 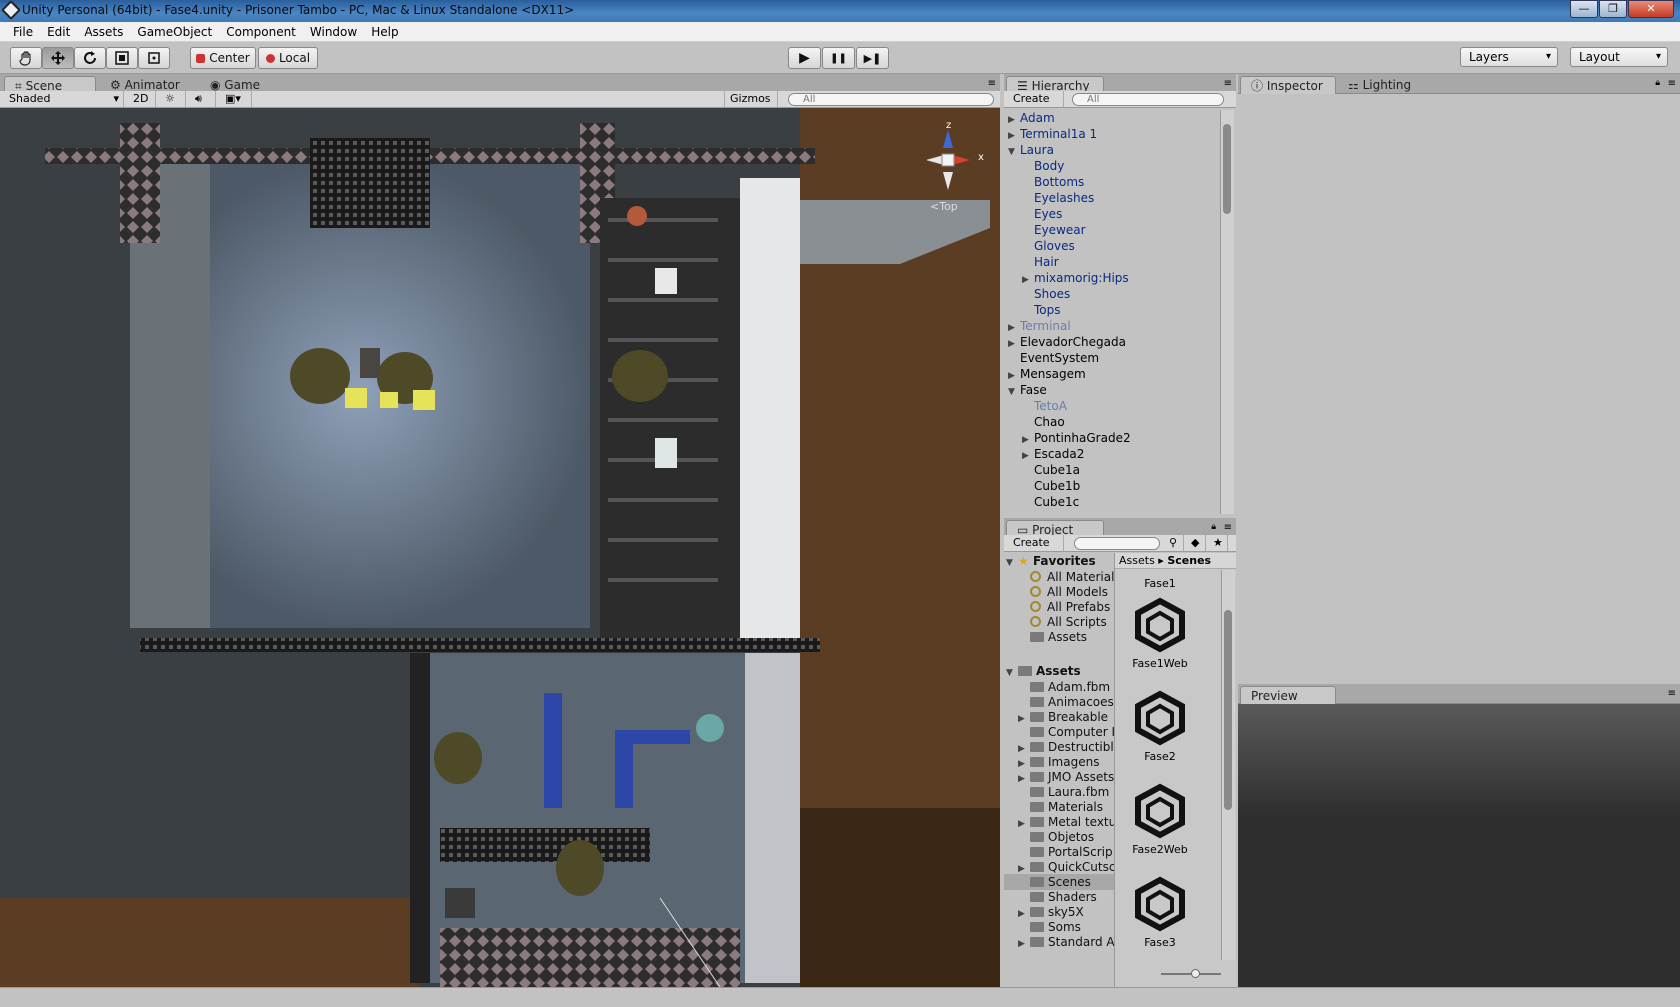 I want to click on filter-label-icon: ◆, so click(x=1196, y=543).